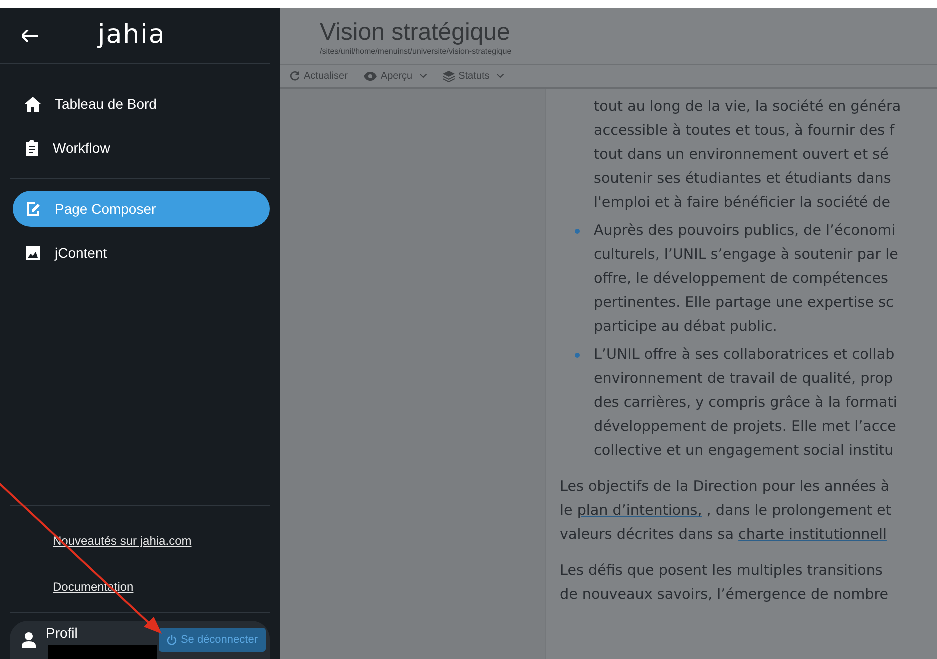  I want to click on text-line: participe au débat public., so click(686, 328).